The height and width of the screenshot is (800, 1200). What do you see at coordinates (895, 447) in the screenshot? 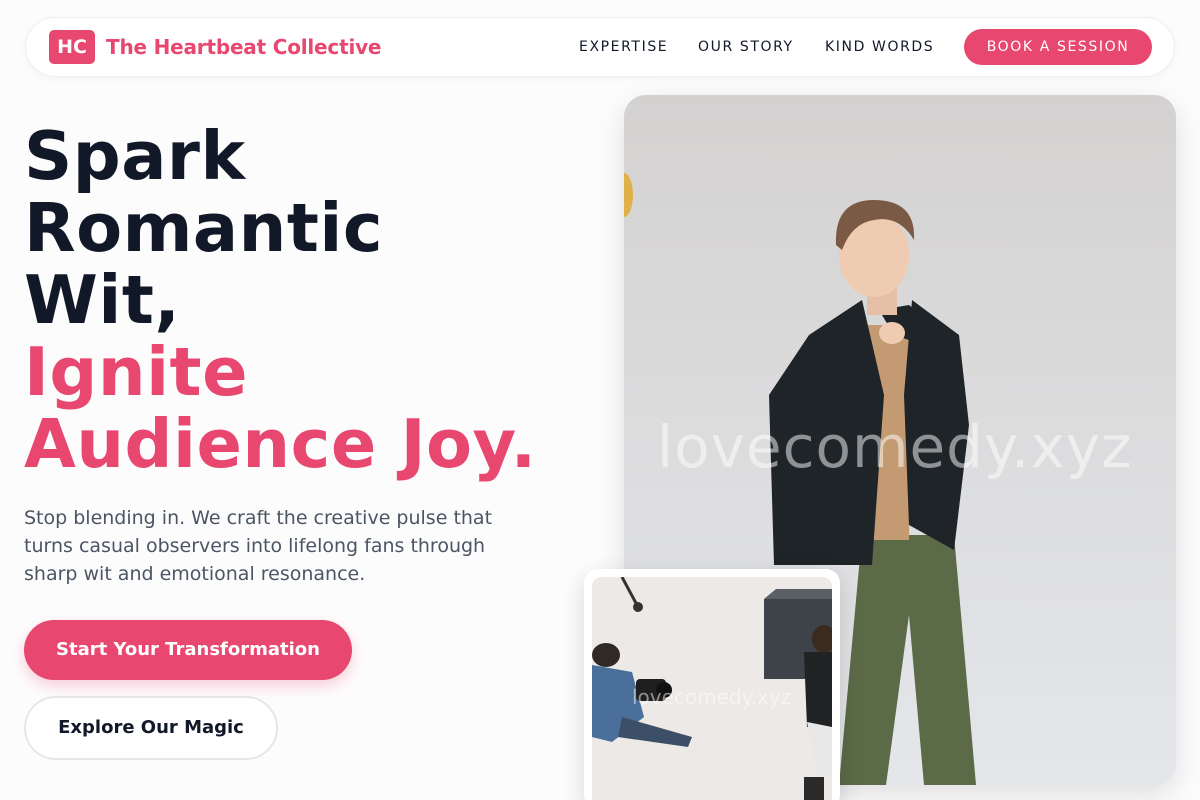
I see `main-watermark: lovecomedy.xyz` at bounding box center [895, 447].